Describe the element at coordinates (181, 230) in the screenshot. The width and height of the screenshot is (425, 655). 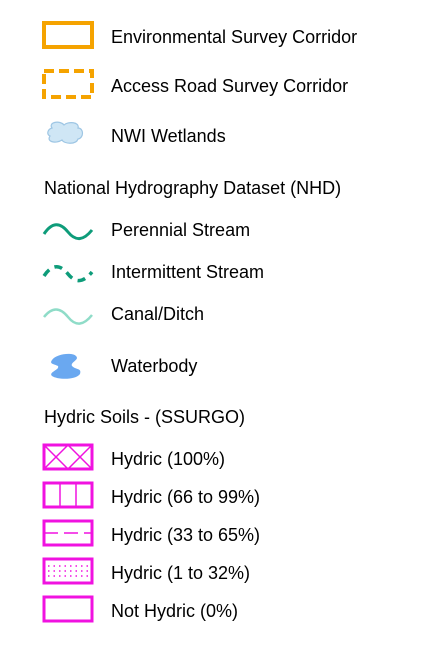
I see `legend-label-perennial-stream: Perennial Stream` at that location.